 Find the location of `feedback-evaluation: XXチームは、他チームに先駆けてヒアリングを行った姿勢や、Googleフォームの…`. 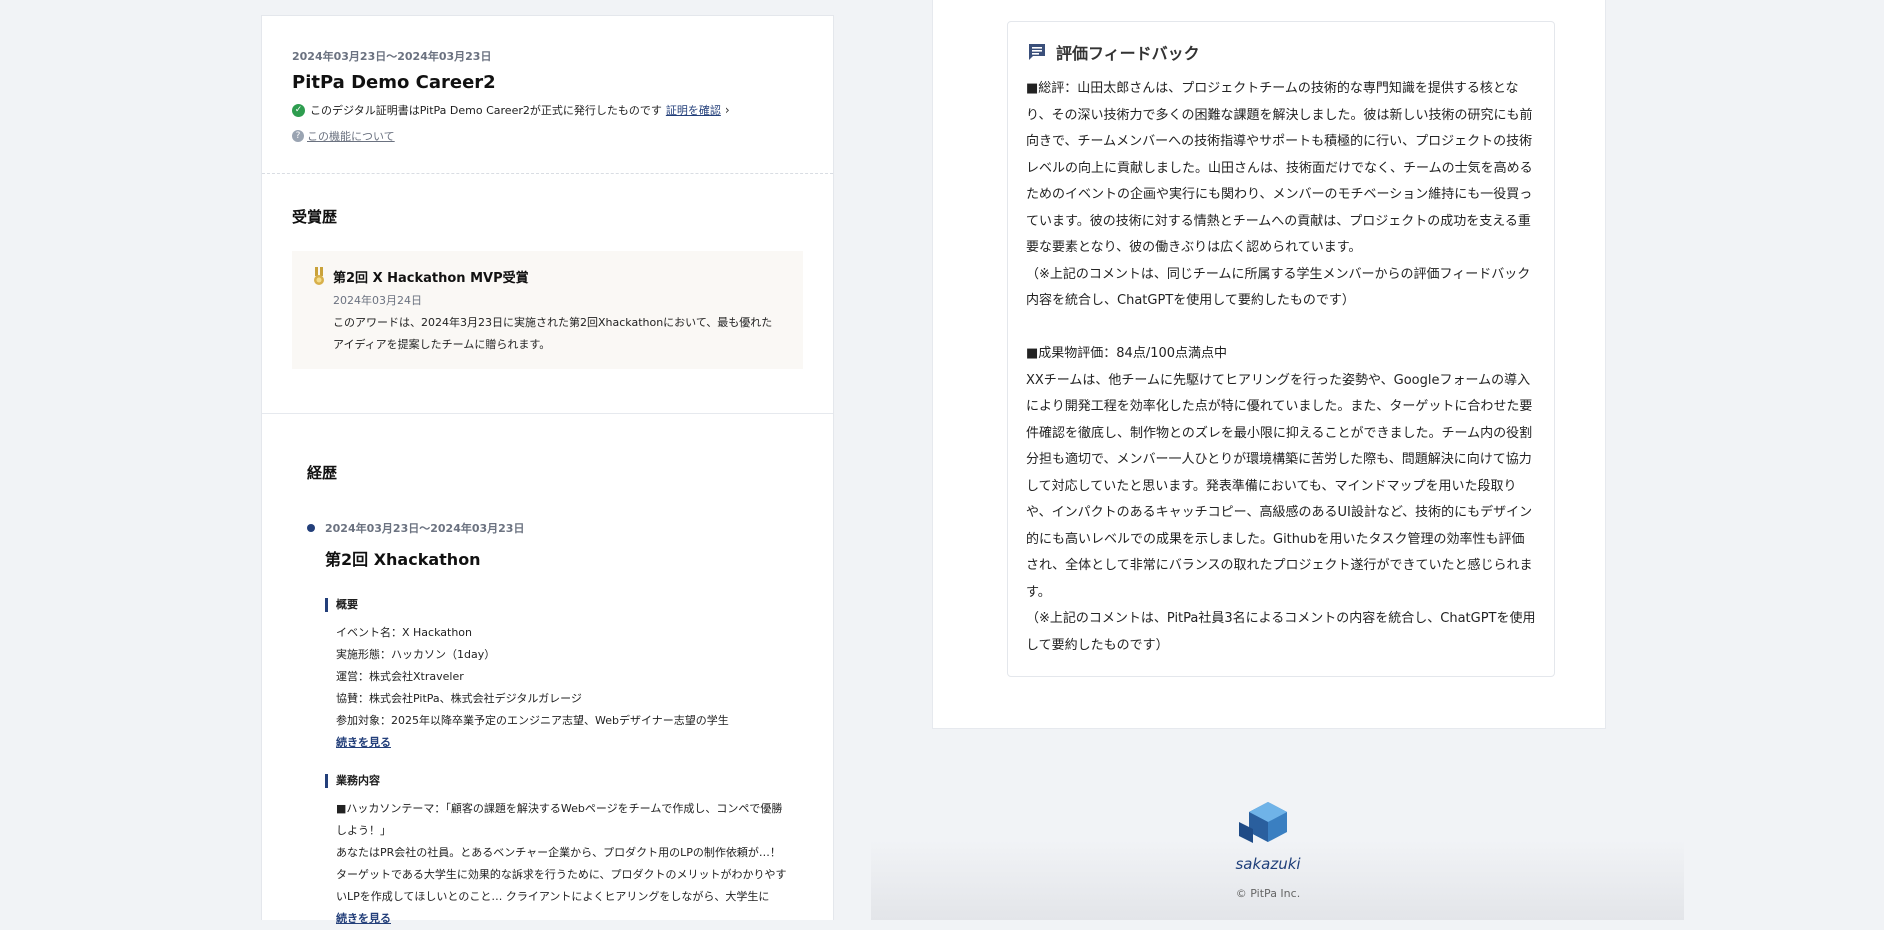

feedback-evaluation: XXチームは、他チームに先駆けてヒアリングを行った姿勢や、Googleフォームの… is located at coordinates (1279, 486).